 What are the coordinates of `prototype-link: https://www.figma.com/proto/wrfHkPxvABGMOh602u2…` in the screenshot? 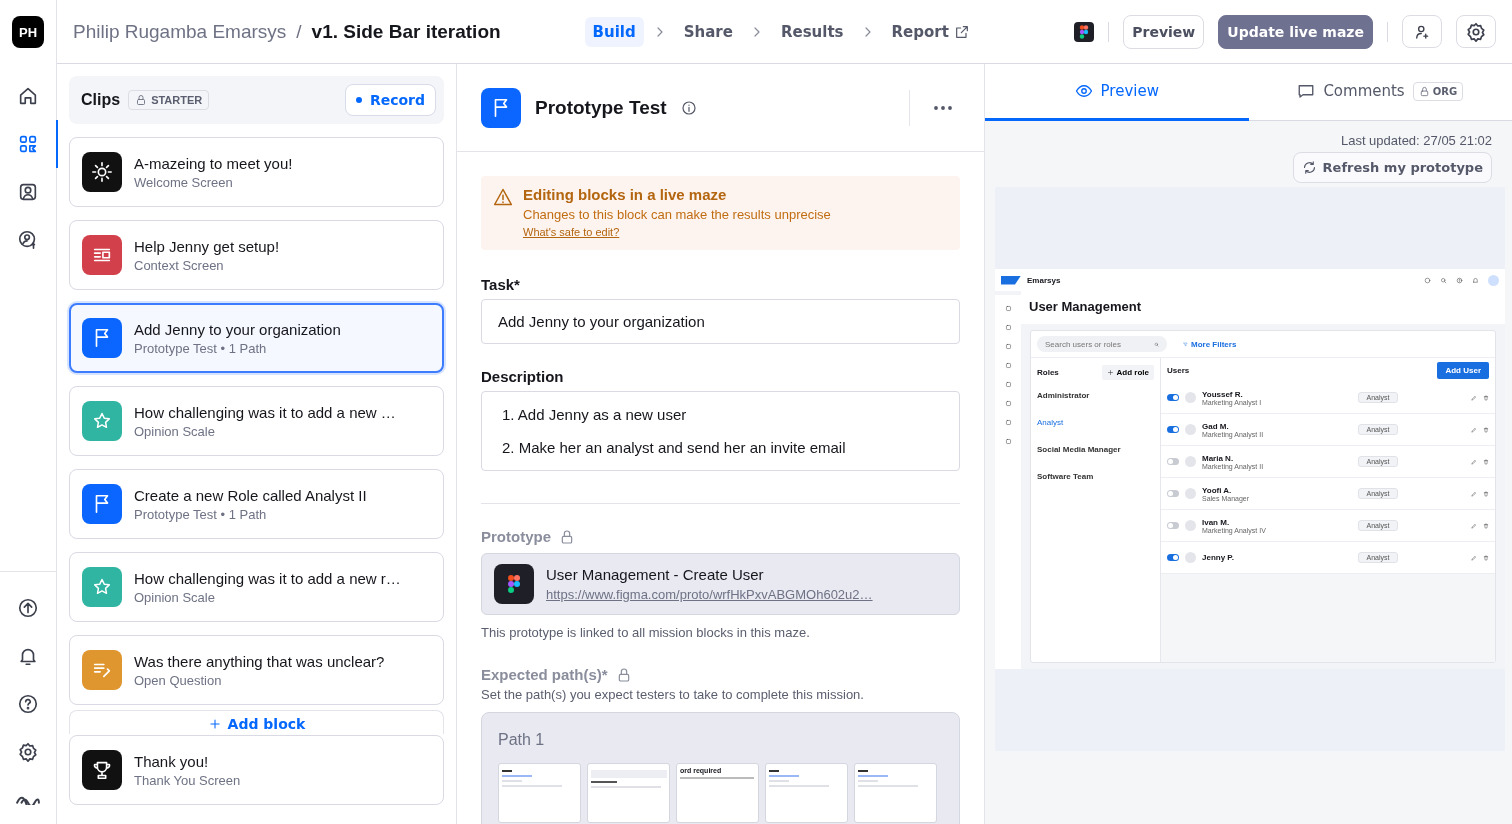 It's located at (709, 594).